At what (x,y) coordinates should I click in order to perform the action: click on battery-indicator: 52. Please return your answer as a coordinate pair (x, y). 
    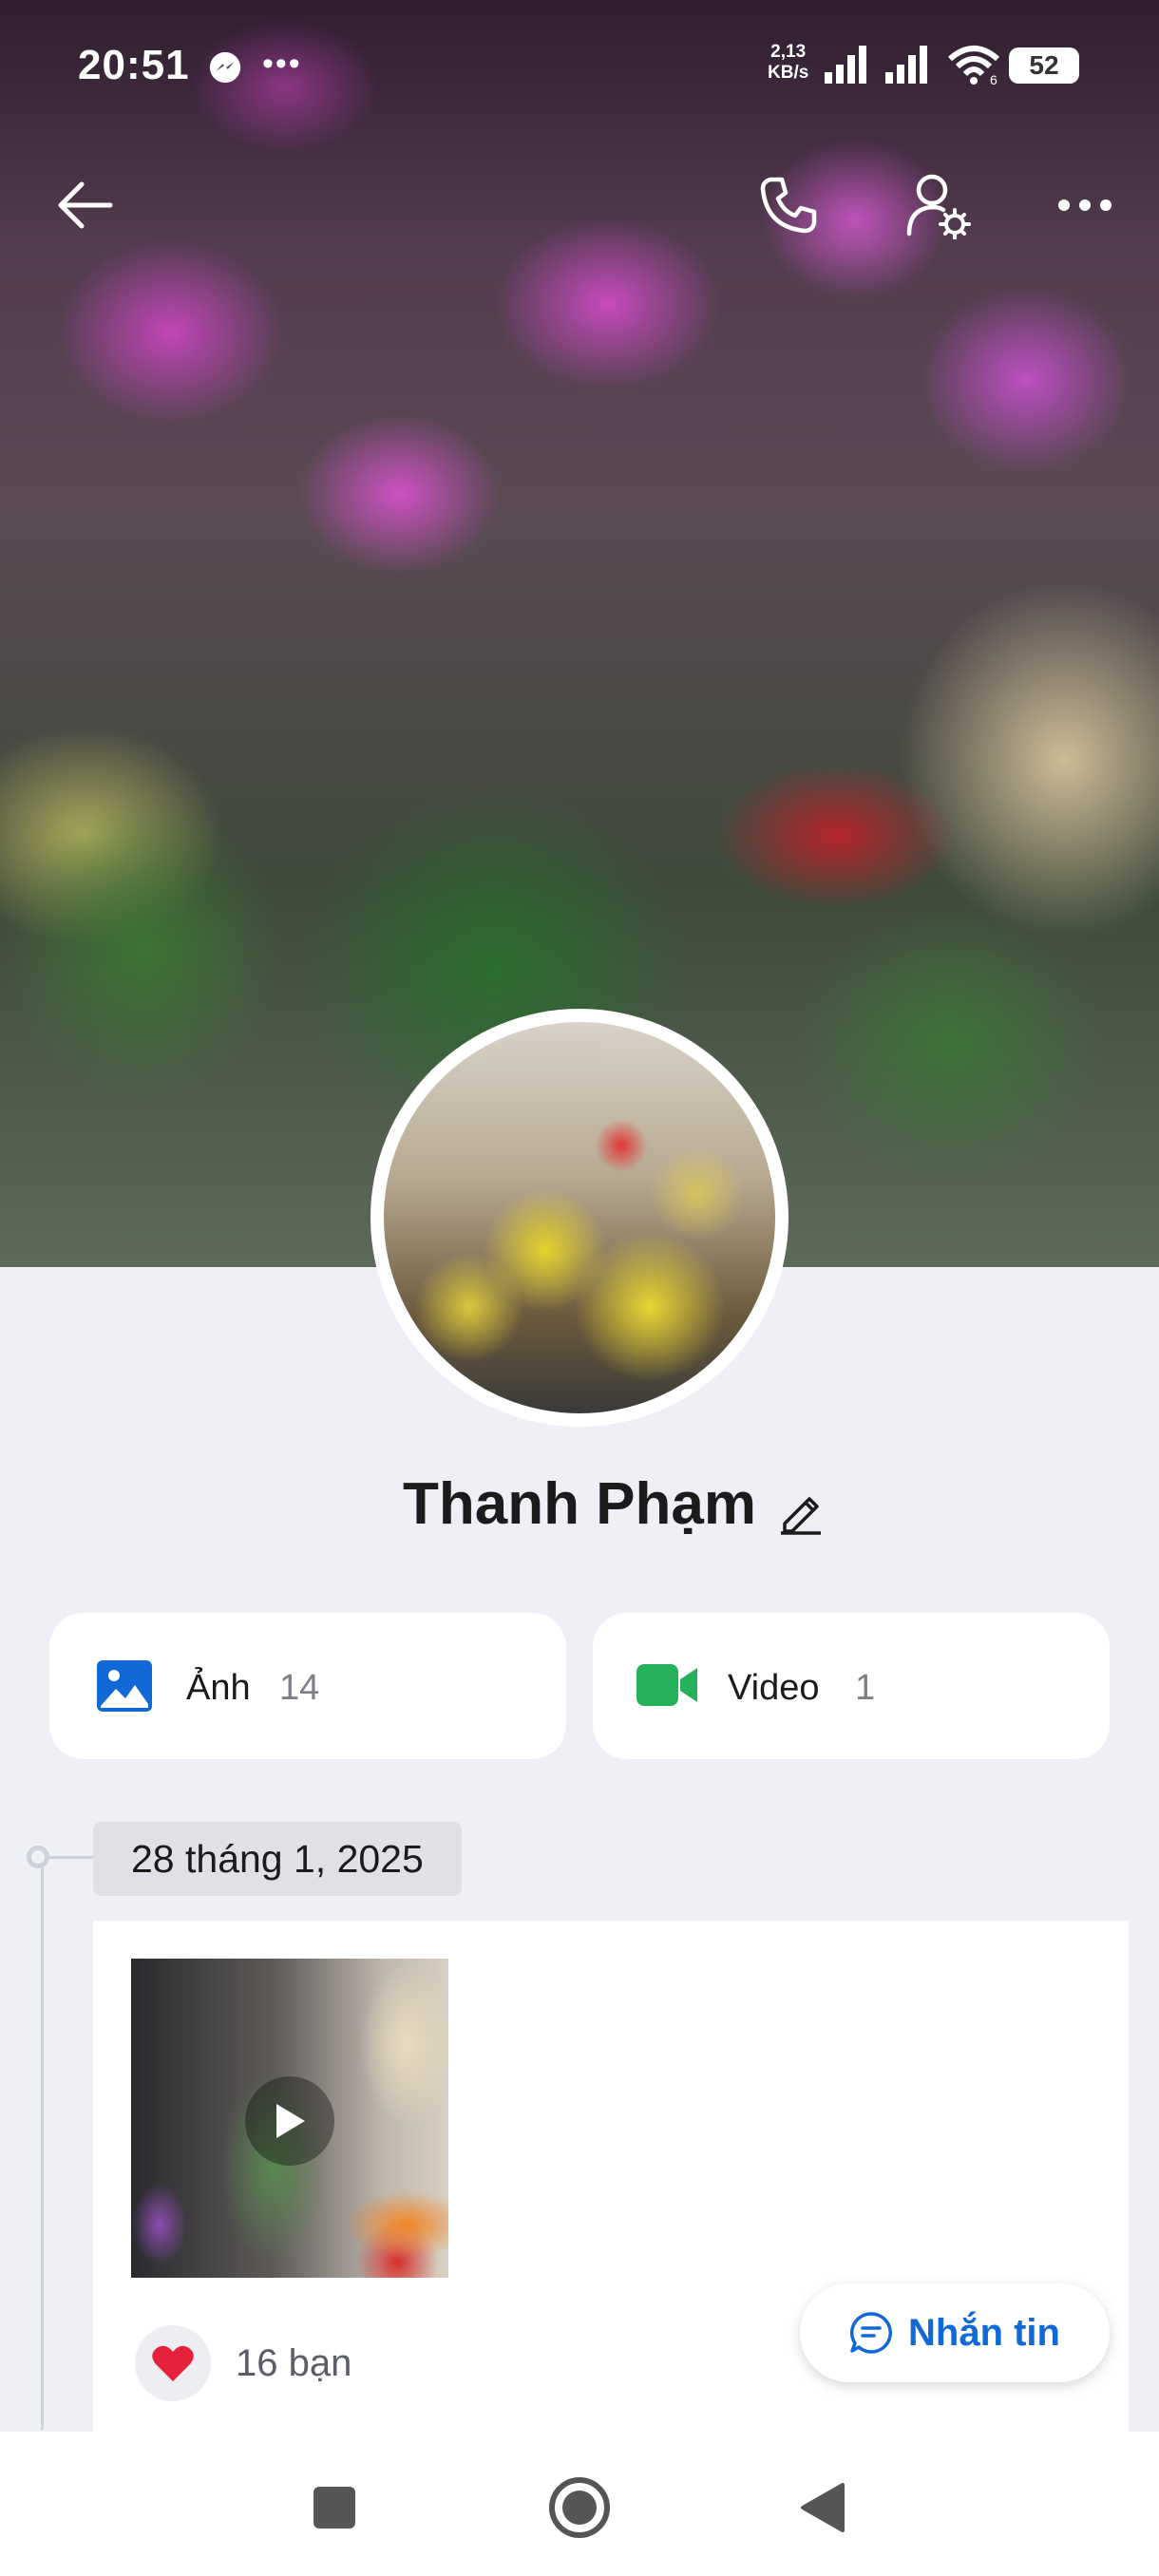
    Looking at the image, I should click on (1044, 65).